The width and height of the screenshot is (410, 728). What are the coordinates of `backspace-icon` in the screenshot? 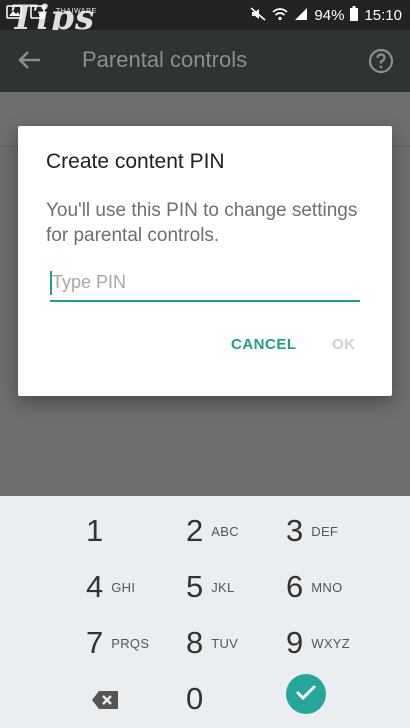 It's located at (105, 702).